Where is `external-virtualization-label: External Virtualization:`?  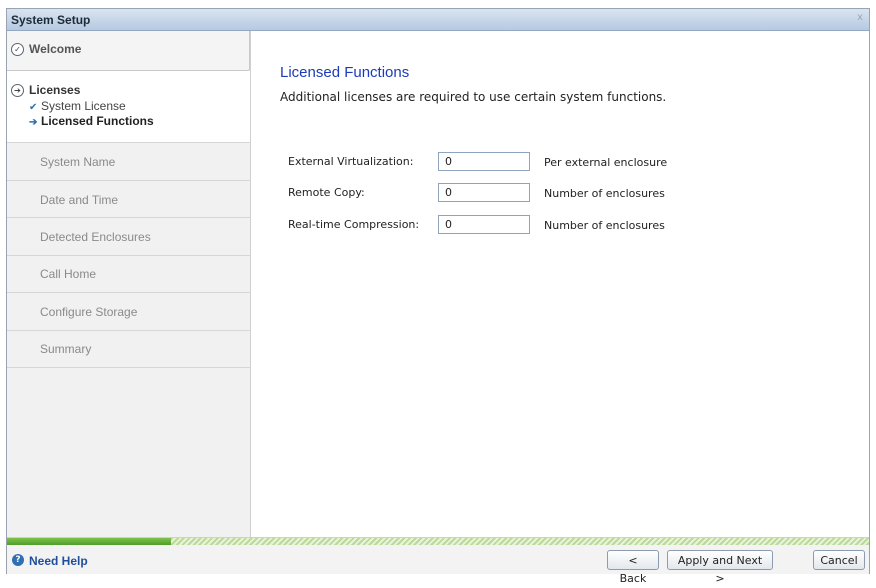 external-virtualization-label: External Virtualization: is located at coordinates (351, 161).